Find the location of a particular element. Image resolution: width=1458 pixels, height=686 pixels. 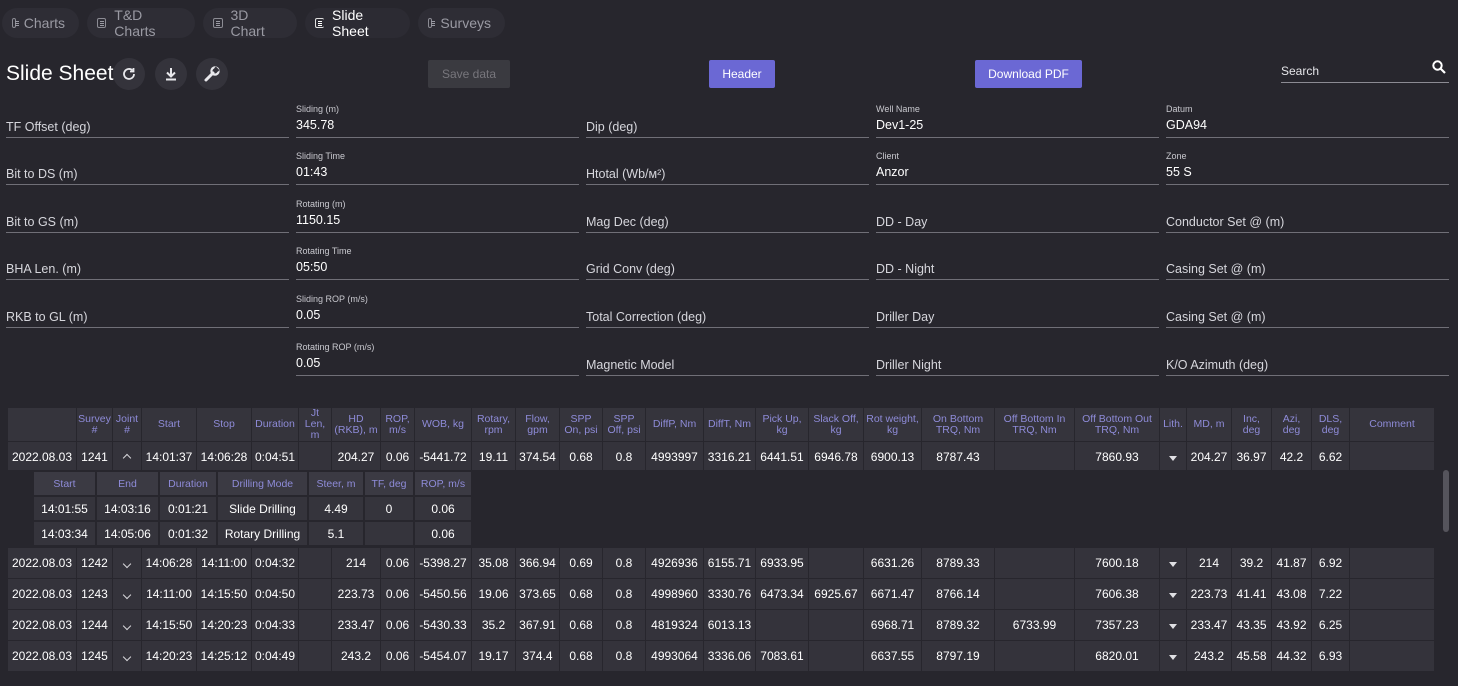

search-input: Search is located at coordinates (1365, 70).